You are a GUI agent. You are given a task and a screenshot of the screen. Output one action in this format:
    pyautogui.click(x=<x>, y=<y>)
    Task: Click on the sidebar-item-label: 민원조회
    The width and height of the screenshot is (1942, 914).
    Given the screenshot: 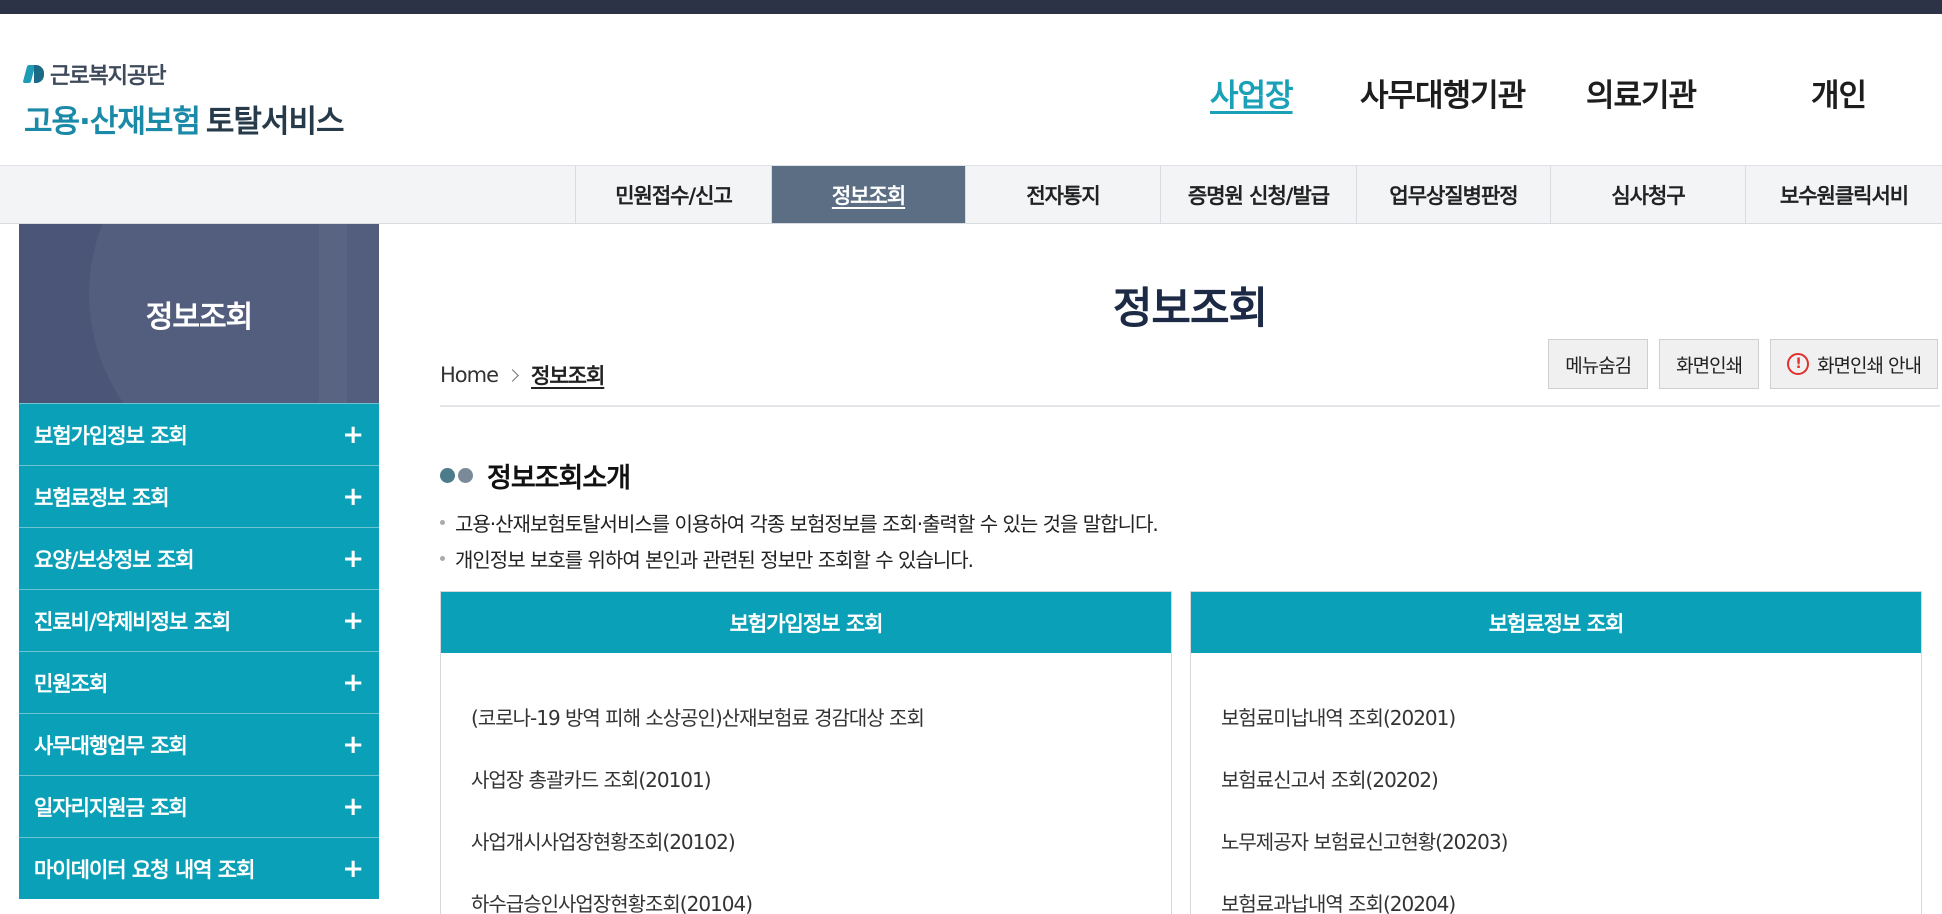 What is the action you would take?
    pyautogui.click(x=71, y=683)
    